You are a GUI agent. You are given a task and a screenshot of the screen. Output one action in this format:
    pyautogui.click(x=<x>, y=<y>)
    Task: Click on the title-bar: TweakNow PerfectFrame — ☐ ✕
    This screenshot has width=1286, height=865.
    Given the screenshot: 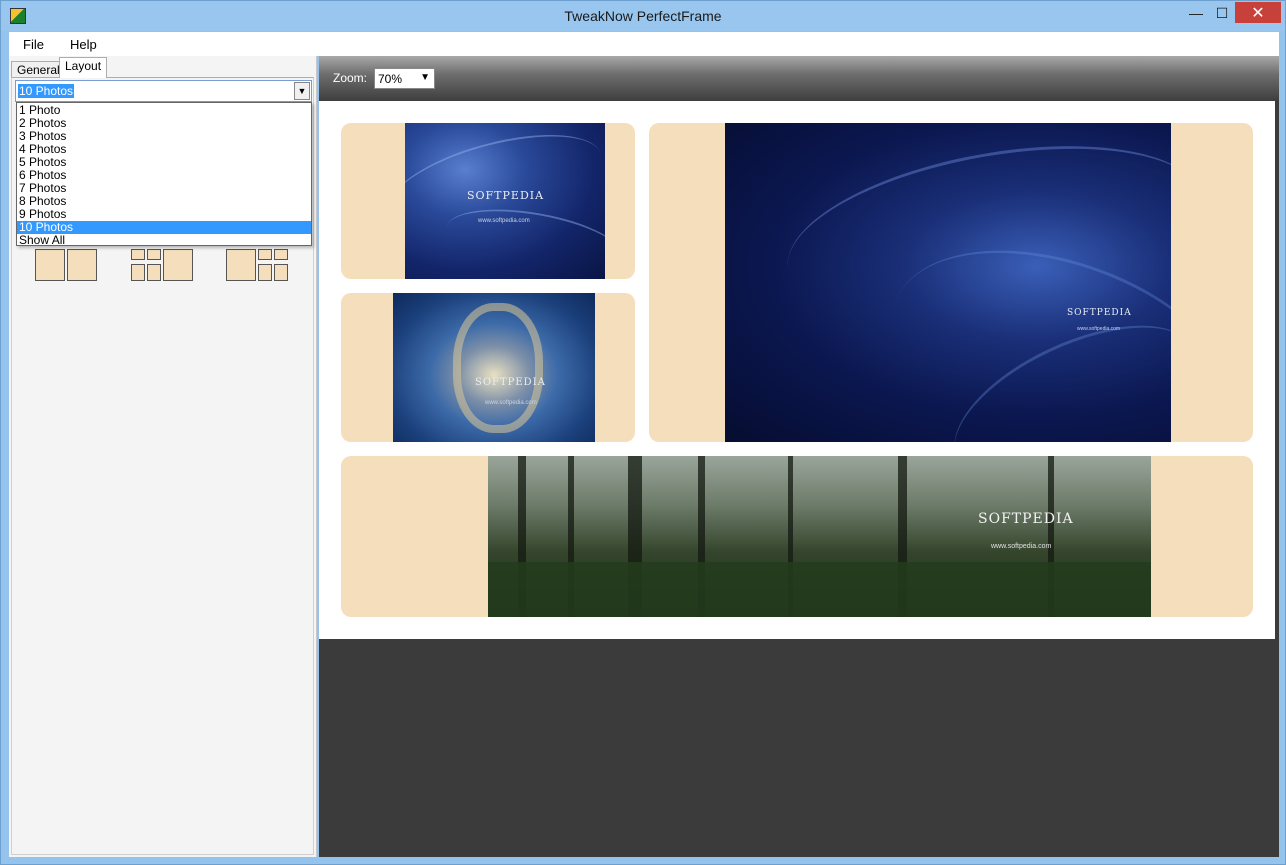 What is the action you would take?
    pyautogui.click(x=643, y=16)
    